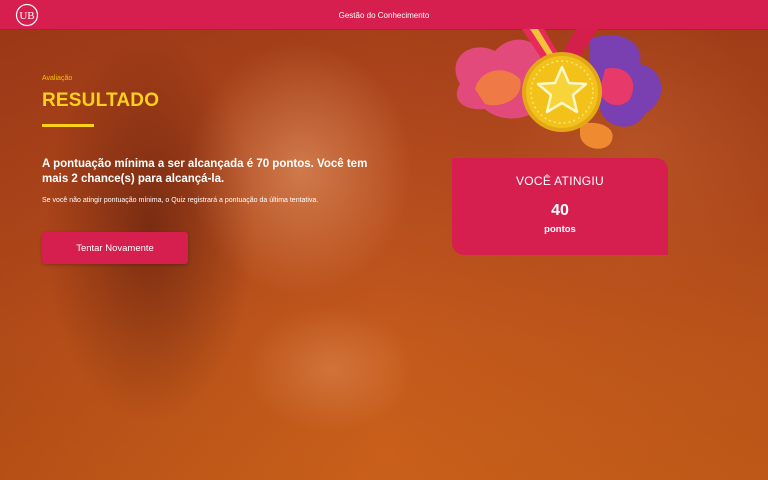  I want to click on score-card-label: VOCÊ ATINGIU, so click(560, 181).